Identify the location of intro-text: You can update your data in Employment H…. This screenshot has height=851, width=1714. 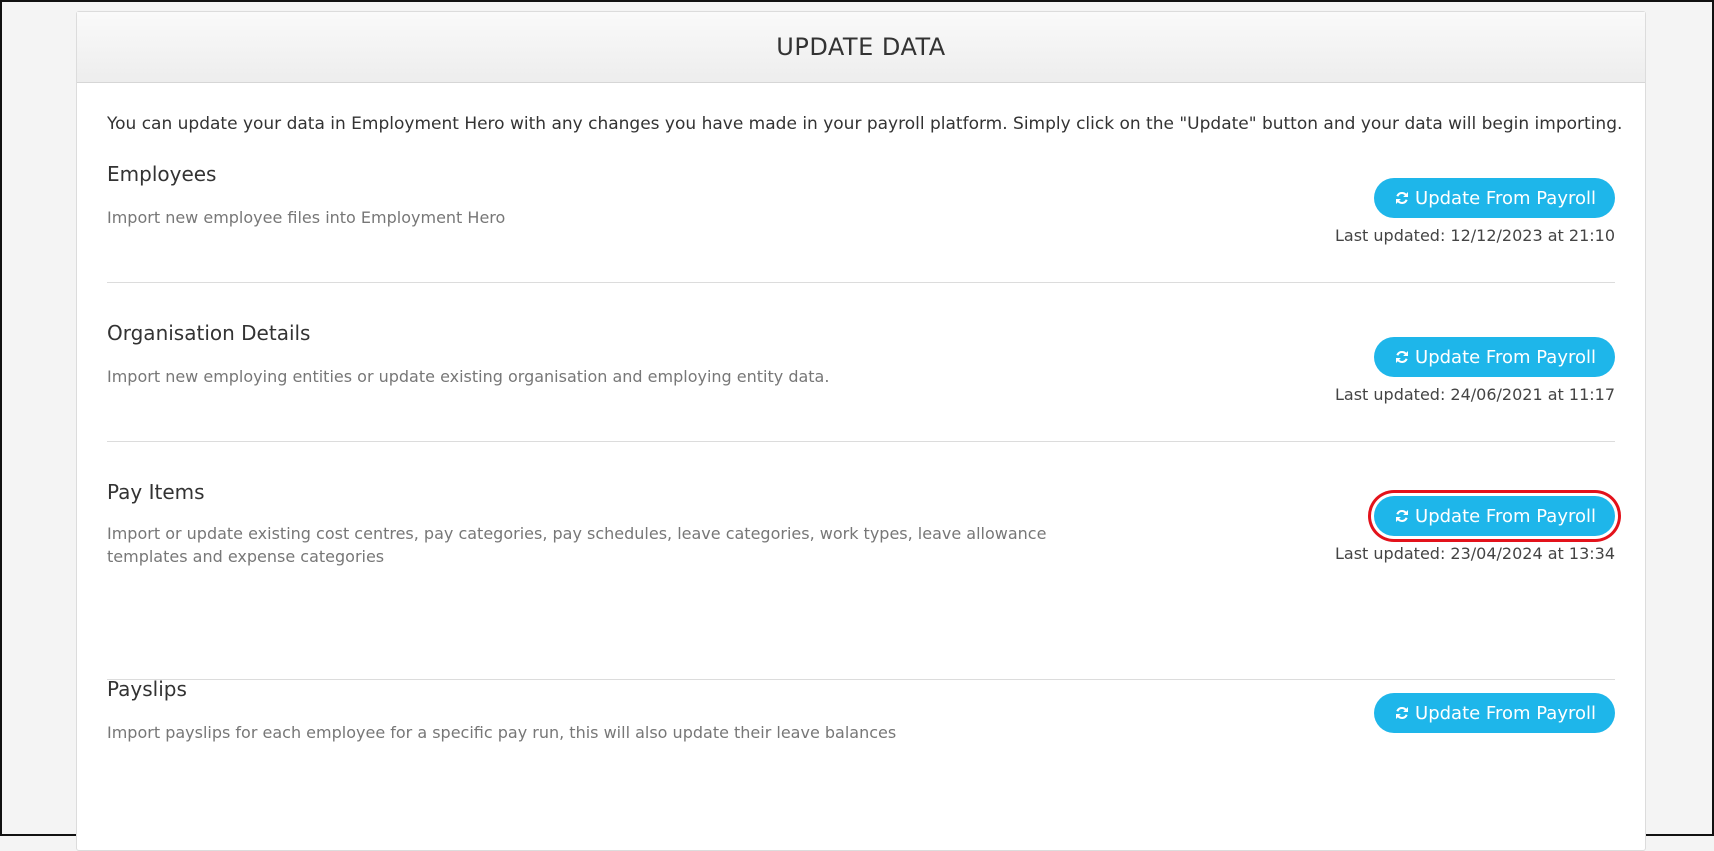
(865, 124).